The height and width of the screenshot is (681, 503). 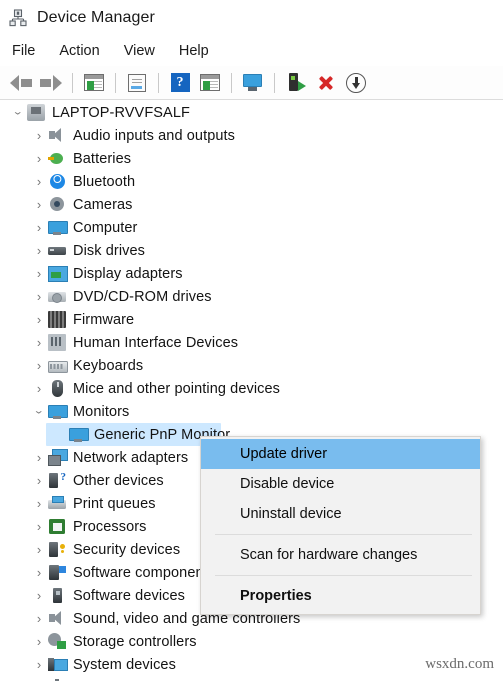 I want to click on properties-button, so click(x=137, y=83).